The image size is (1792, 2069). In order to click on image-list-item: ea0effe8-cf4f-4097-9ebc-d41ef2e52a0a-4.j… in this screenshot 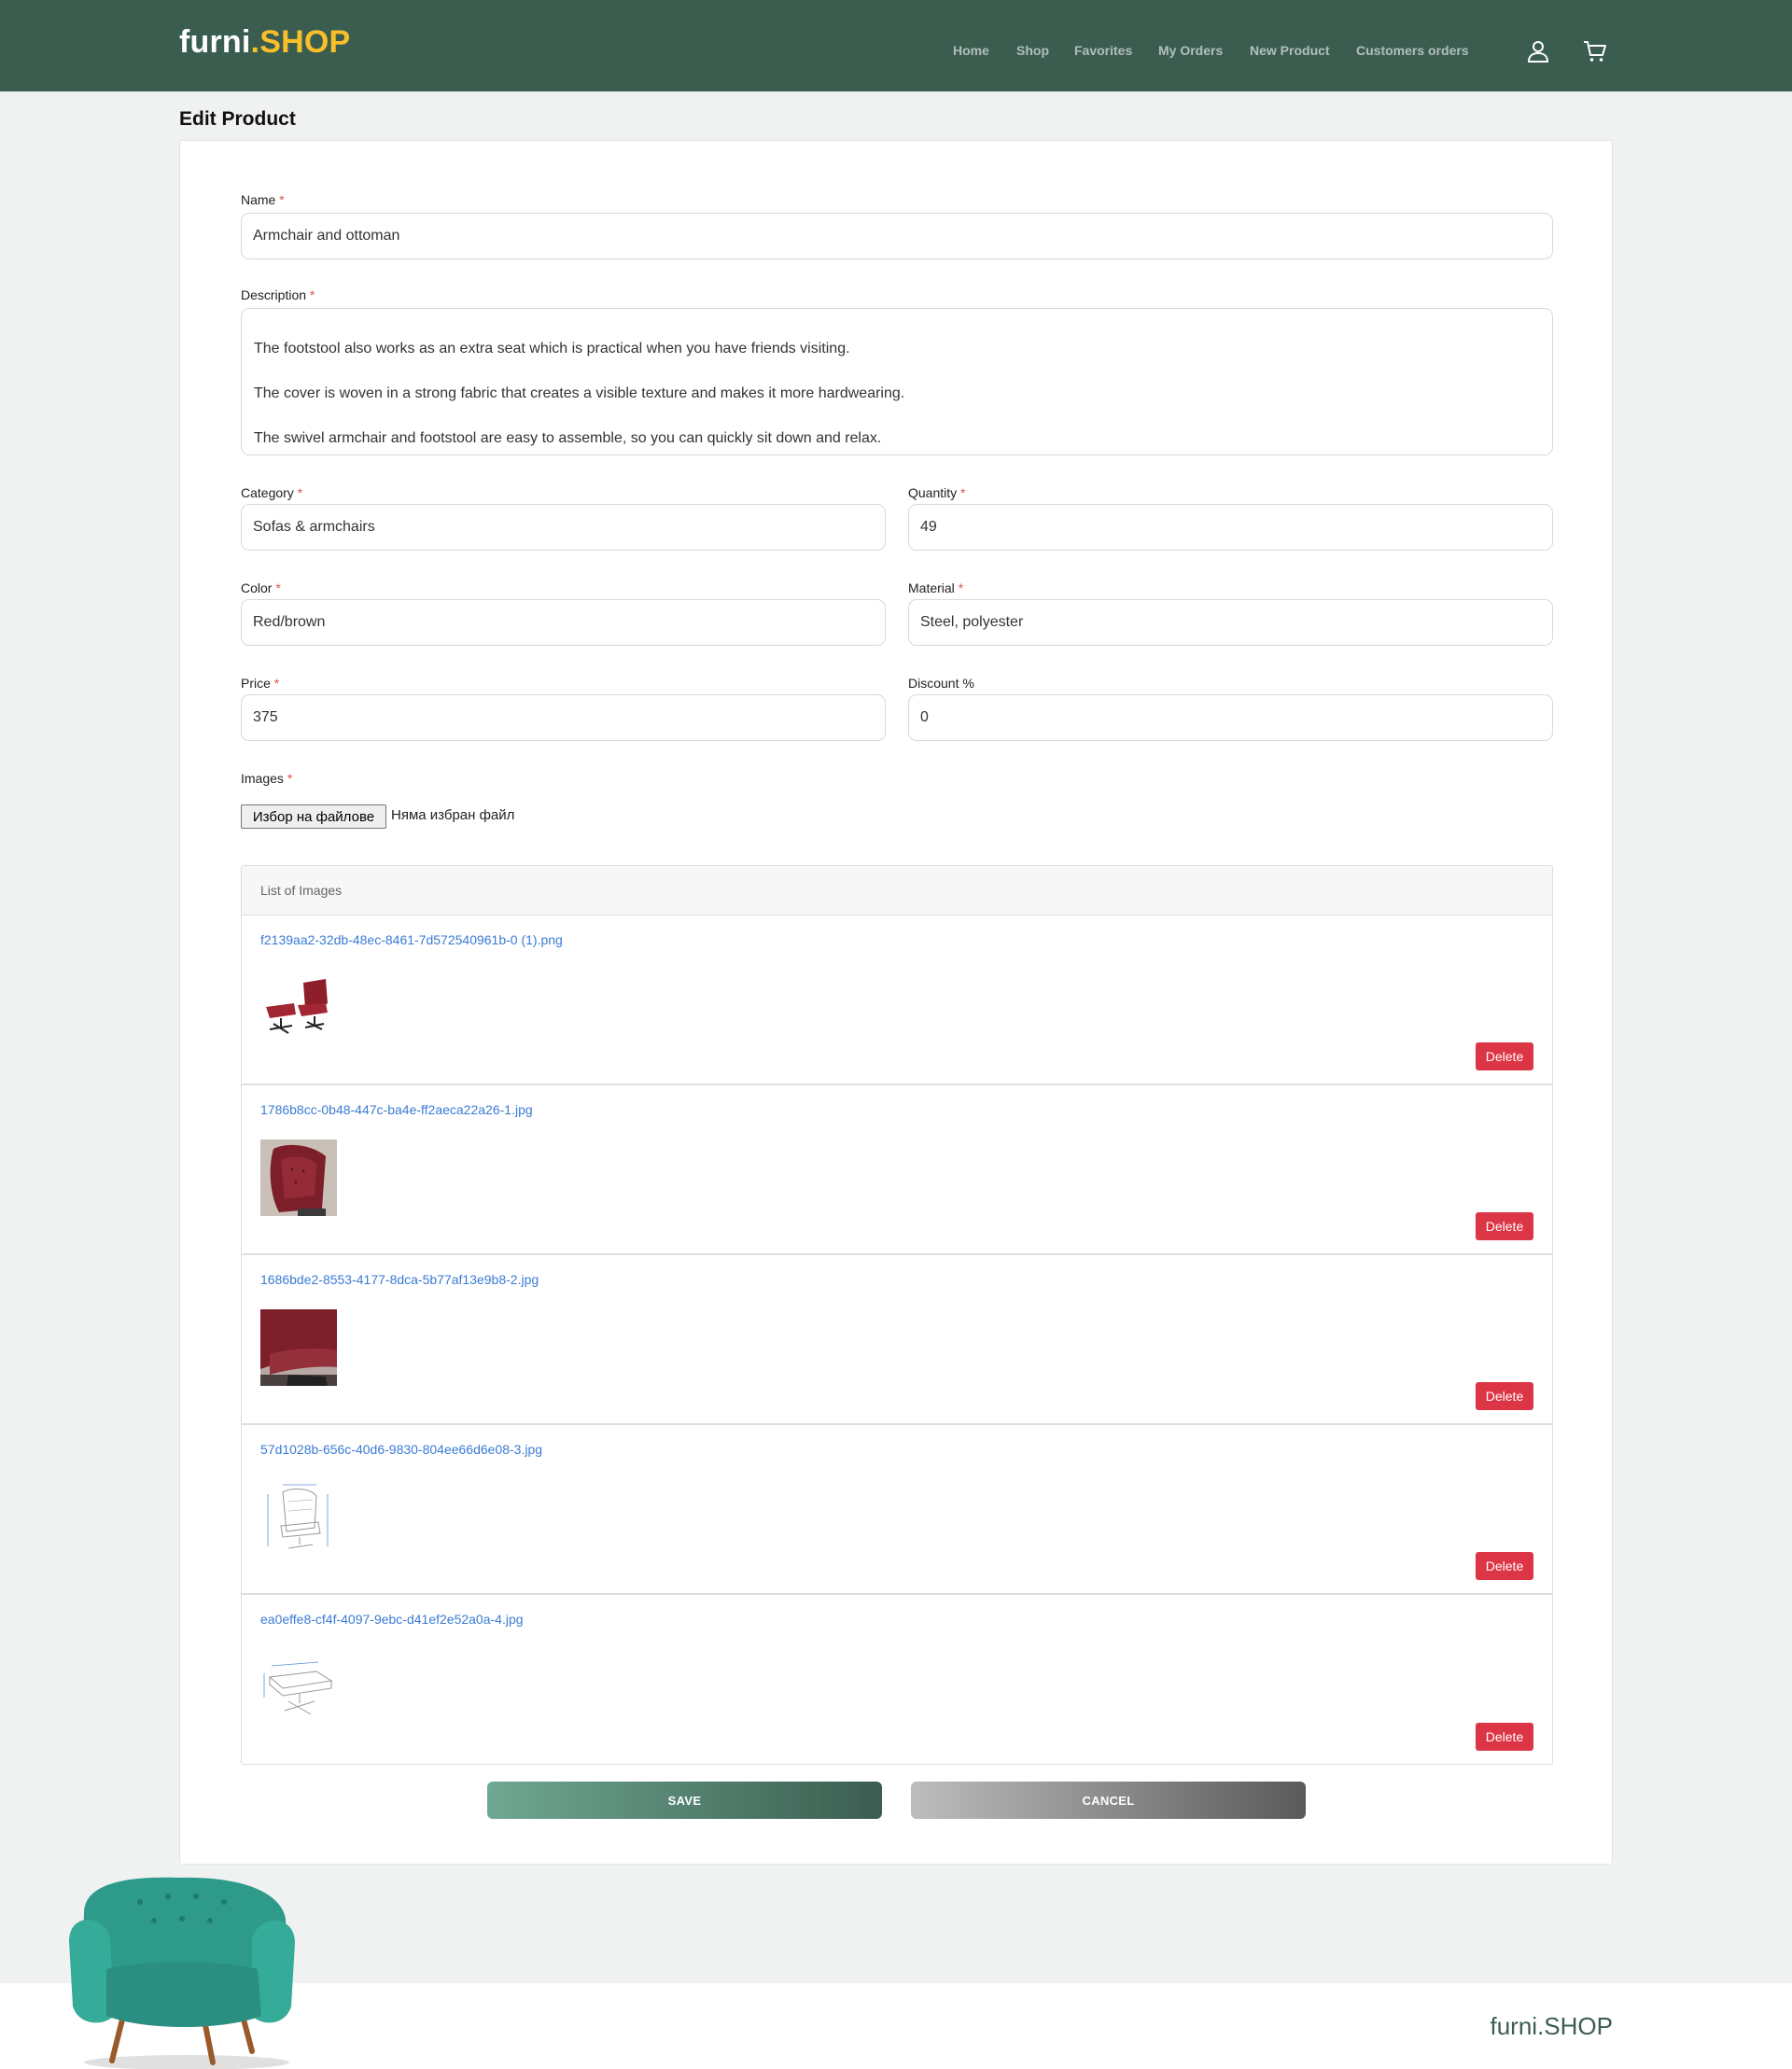, I will do `click(897, 1679)`.